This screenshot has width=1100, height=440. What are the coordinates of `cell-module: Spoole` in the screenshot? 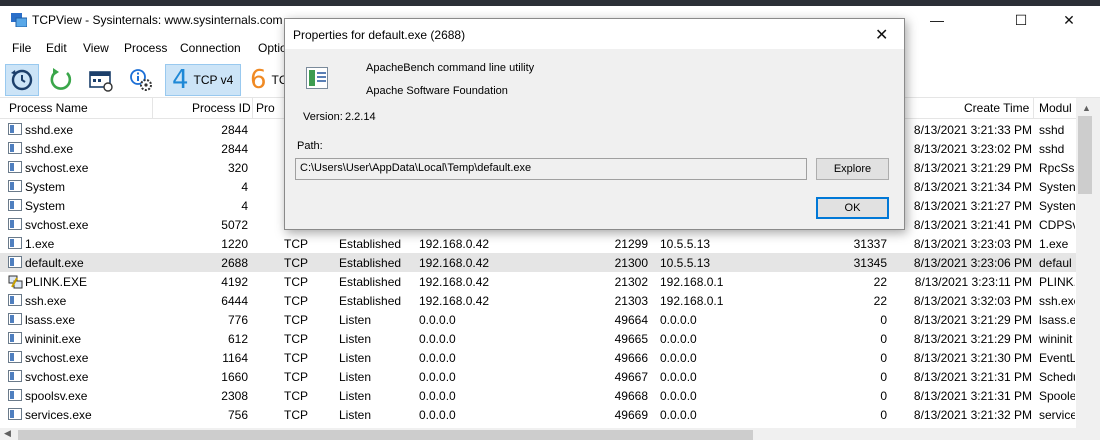 It's located at (1057, 396).